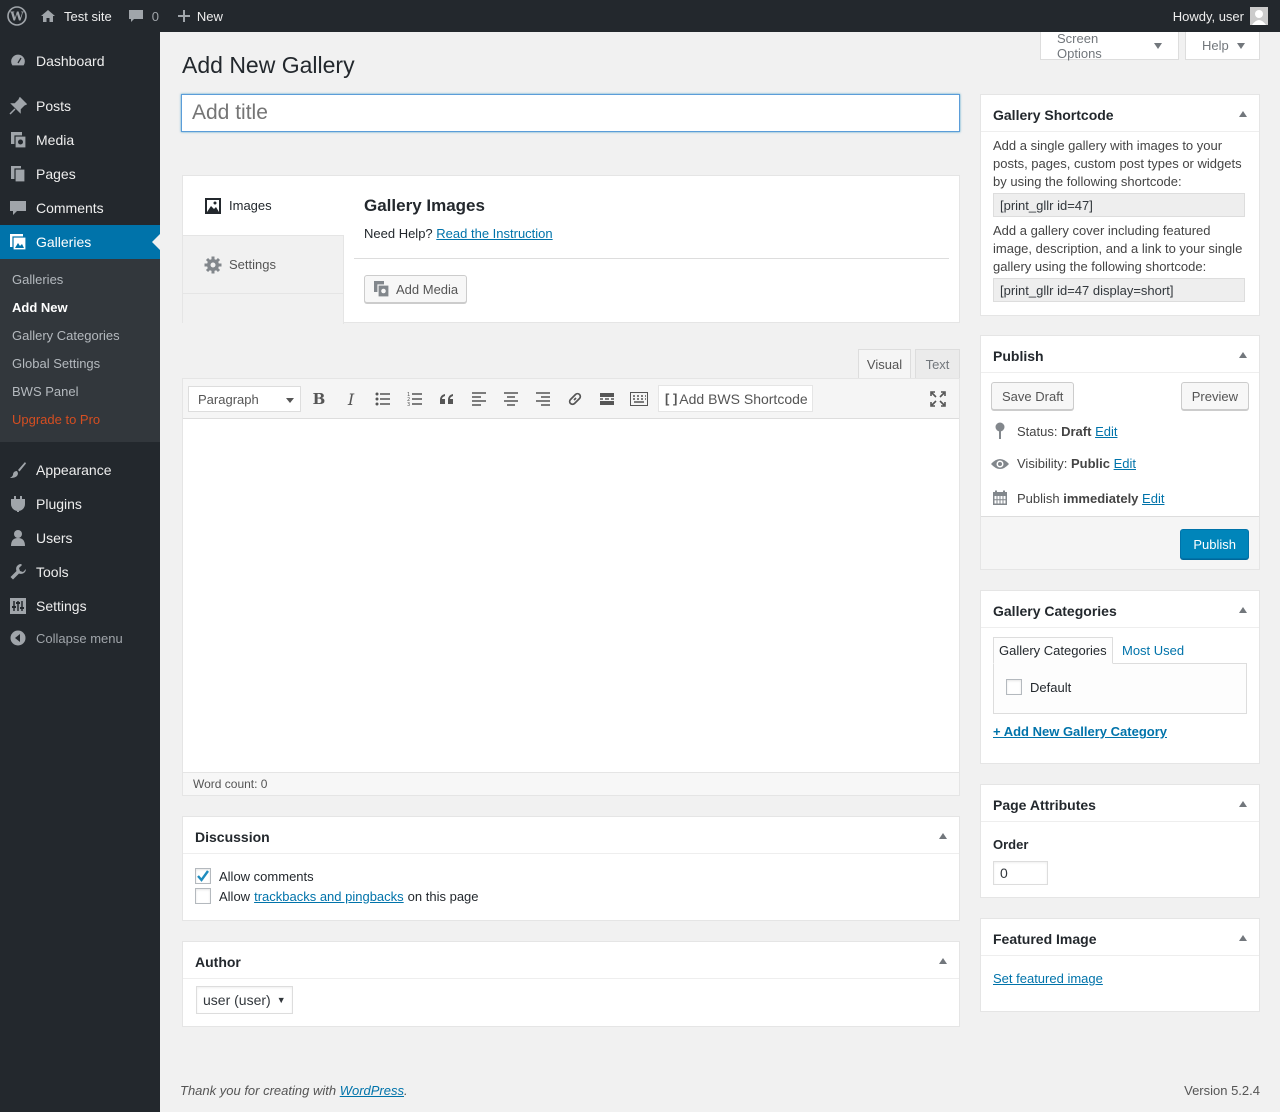  I want to click on bullet-list-button, so click(383, 399).